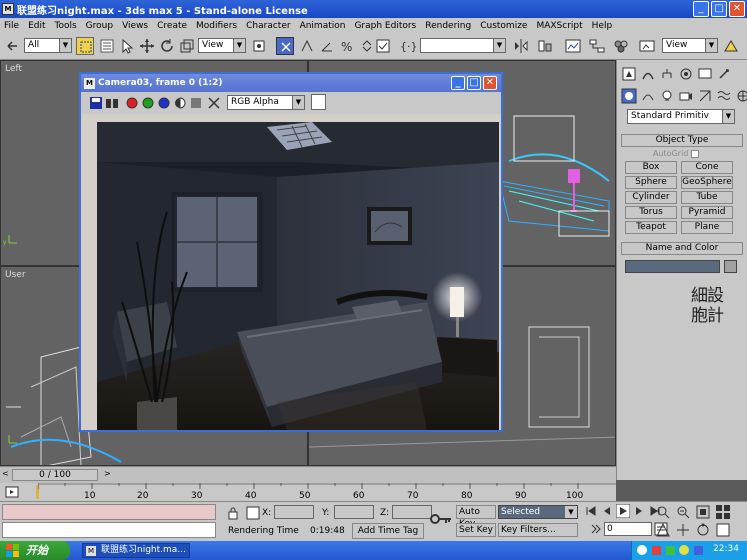  What do you see at coordinates (167, 46) in the screenshot?
I see `rotate-icon` at bounding box center [167, 46].